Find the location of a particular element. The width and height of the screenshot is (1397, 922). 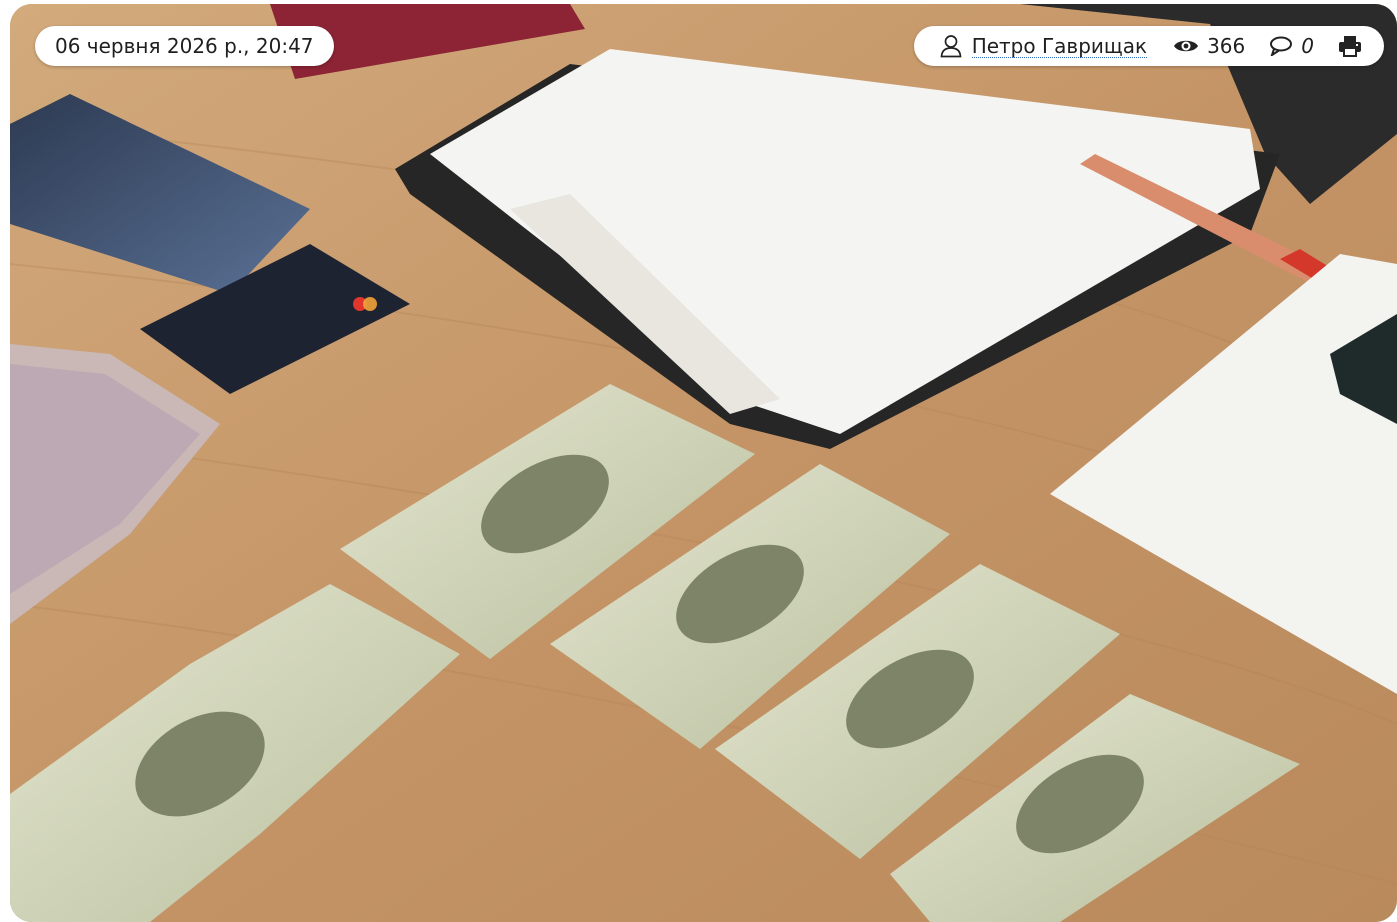

comments-counter: 0 is located at coordinates (1291, 46).